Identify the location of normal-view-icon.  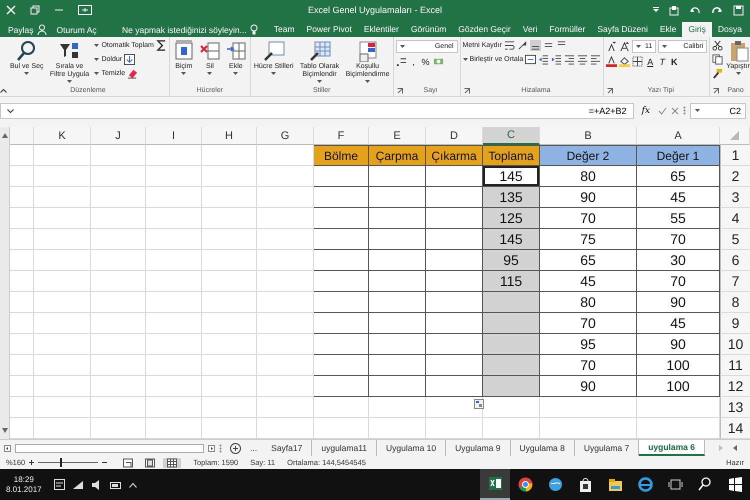
(172, 463).